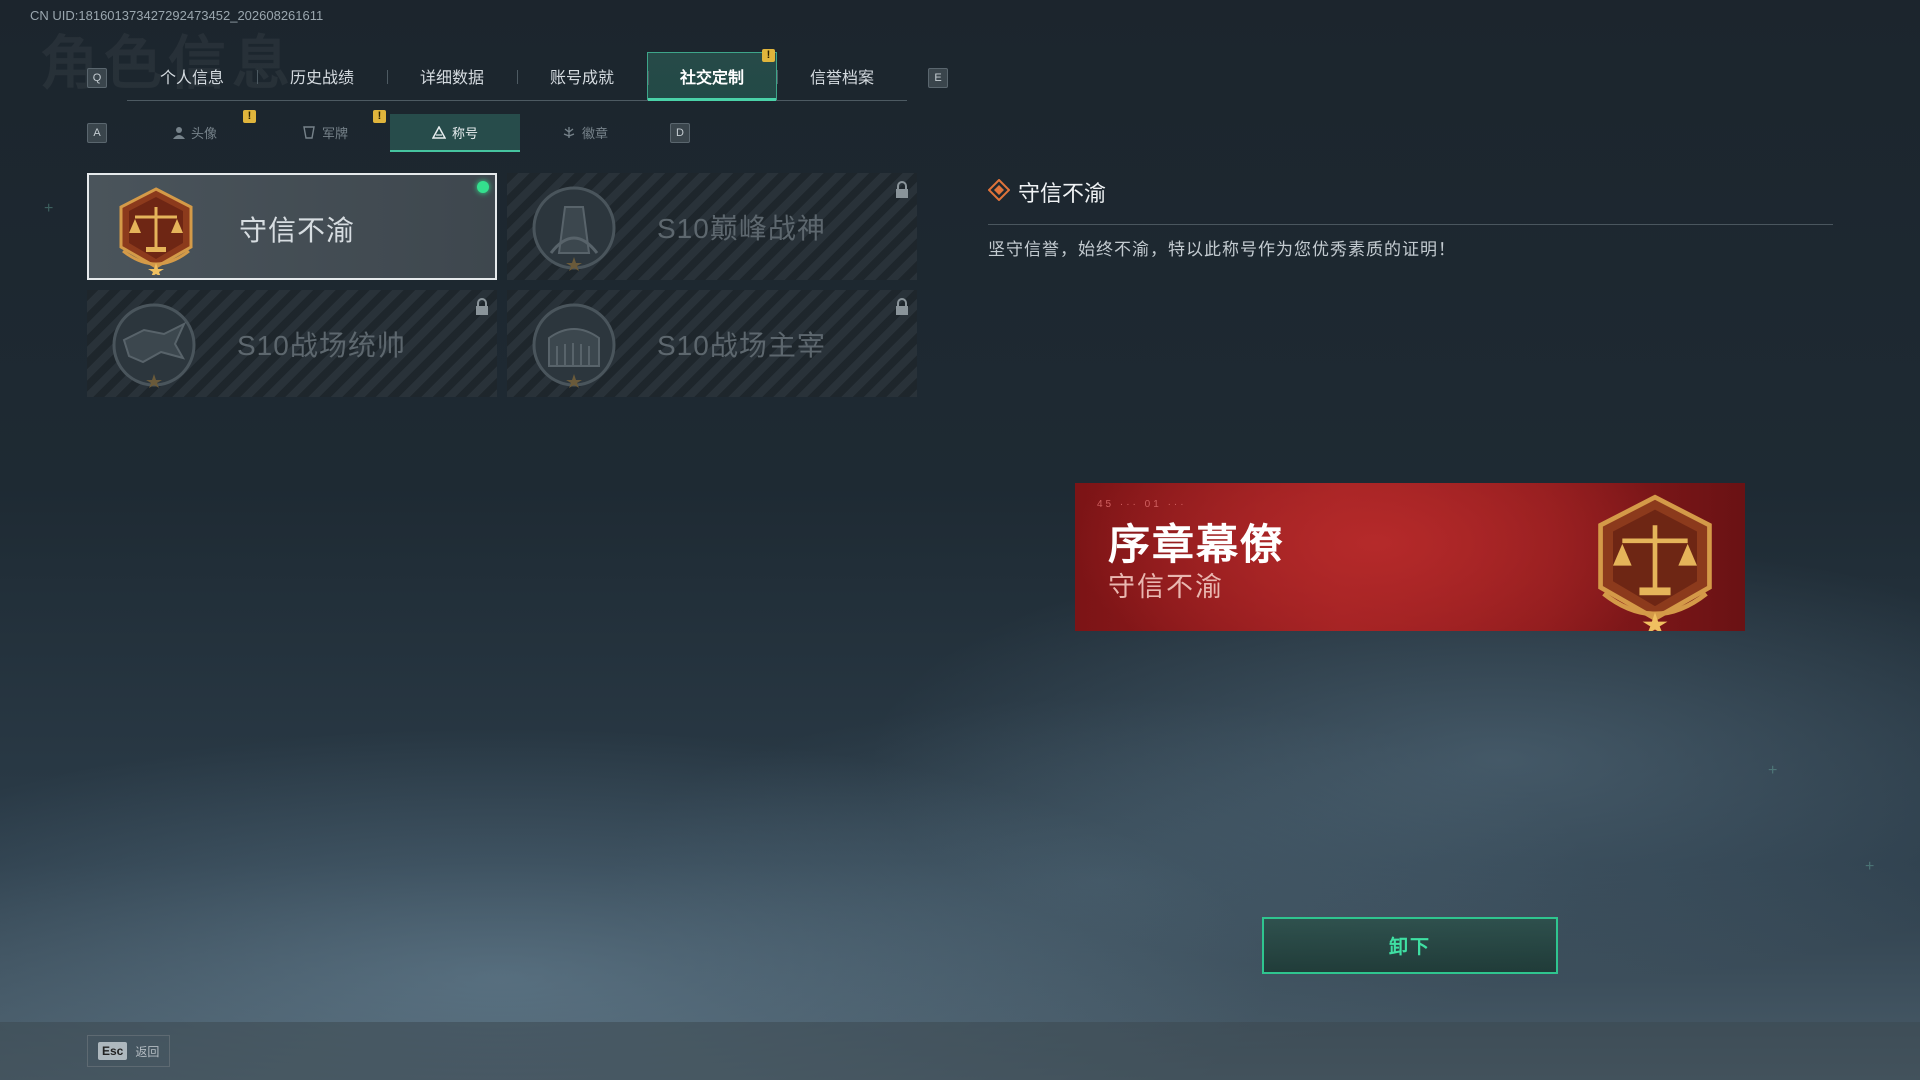 The height and width of the screenshot is (1080, 1920). I want to click on title-preview-banner: 45 ··· 01 ··· 序章幕僚 守信不渝, so click(1410, 557).